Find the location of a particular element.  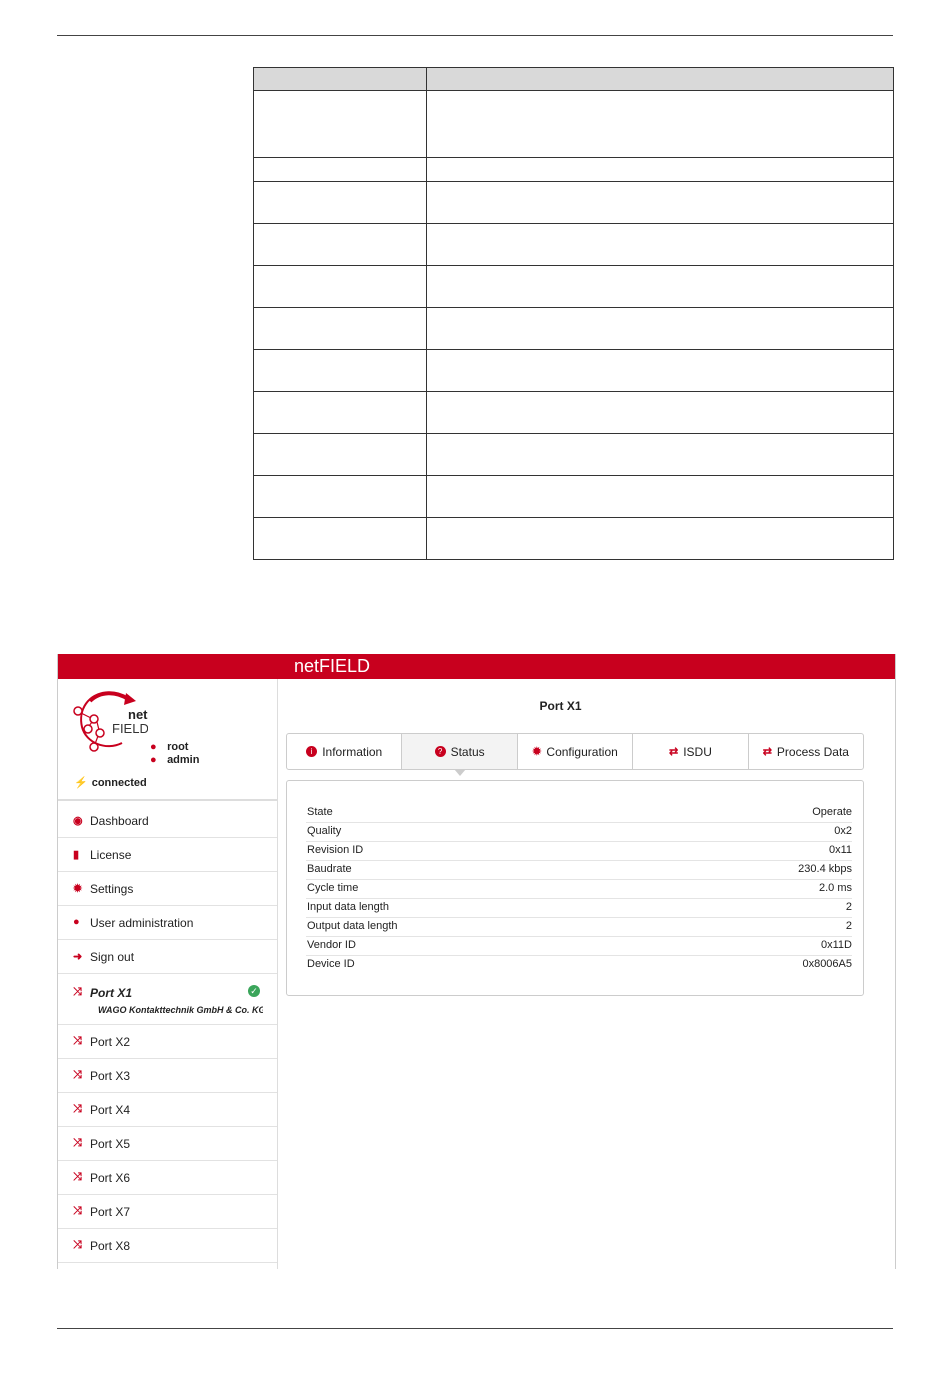

logo-text-field: FIELD is located at coordinates (130, 728).